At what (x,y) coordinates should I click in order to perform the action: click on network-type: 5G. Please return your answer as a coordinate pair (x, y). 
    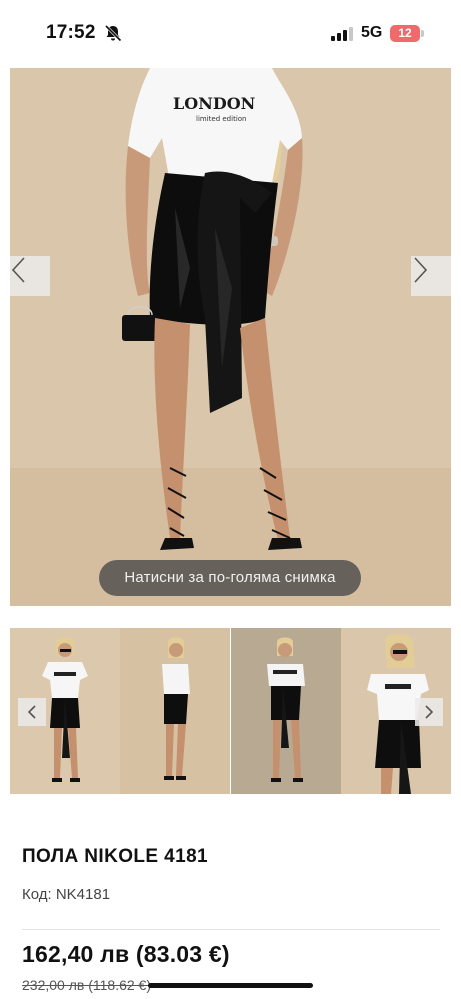
    Looking at the image, I should click on (372, 32).